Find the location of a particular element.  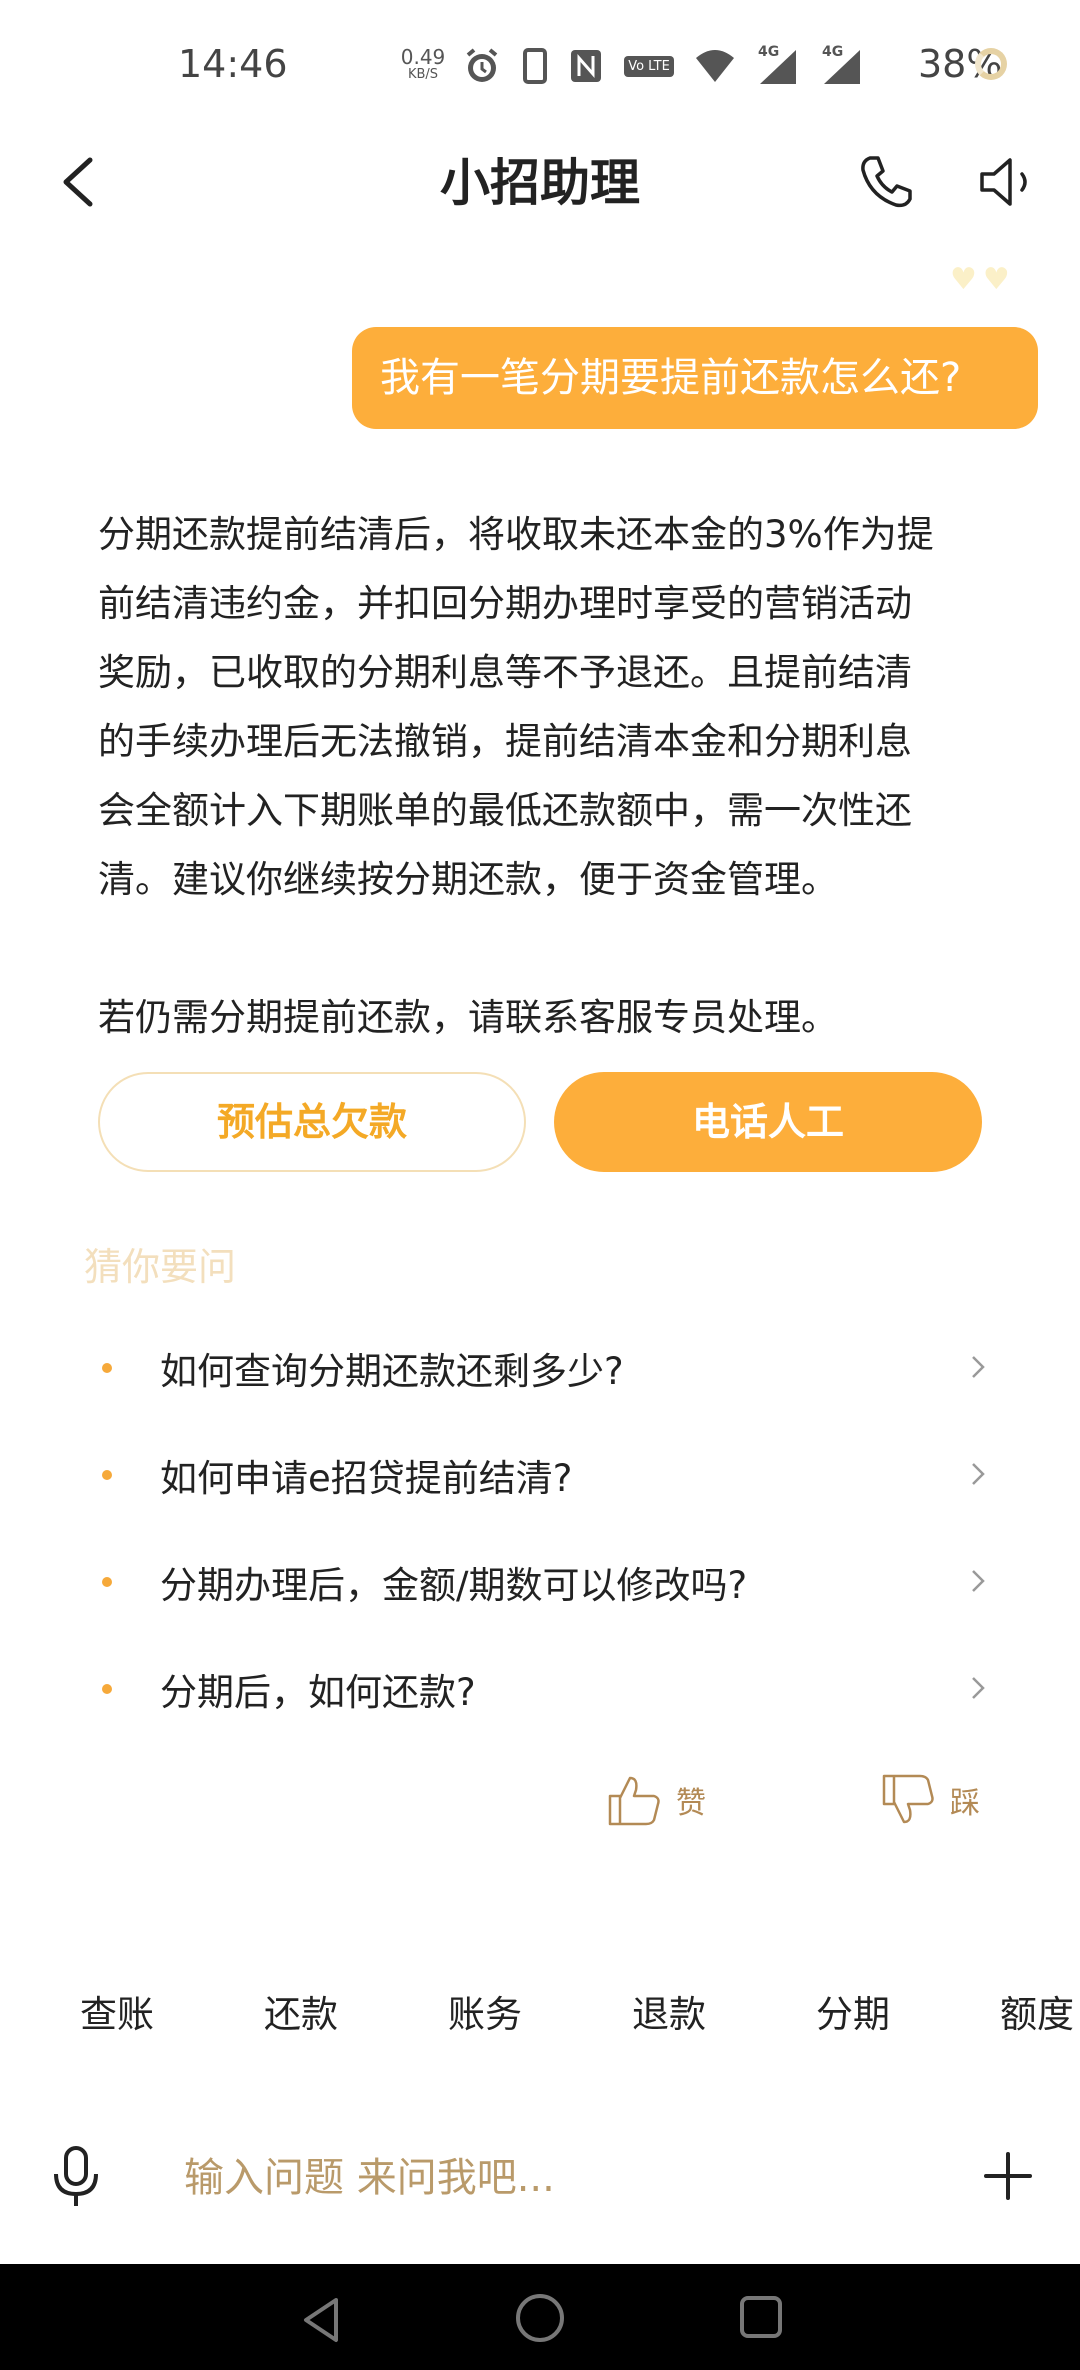

nav-back-icon is located at coordinates (322, 2320).